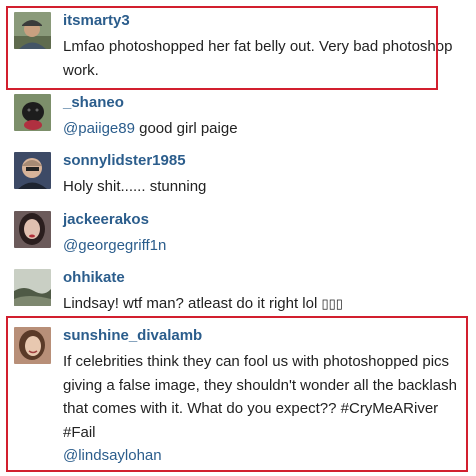  What do you see at coordinates (32, 287) in the screenshot?
I see `landscape-avatar` at bounding box center [32, 287].